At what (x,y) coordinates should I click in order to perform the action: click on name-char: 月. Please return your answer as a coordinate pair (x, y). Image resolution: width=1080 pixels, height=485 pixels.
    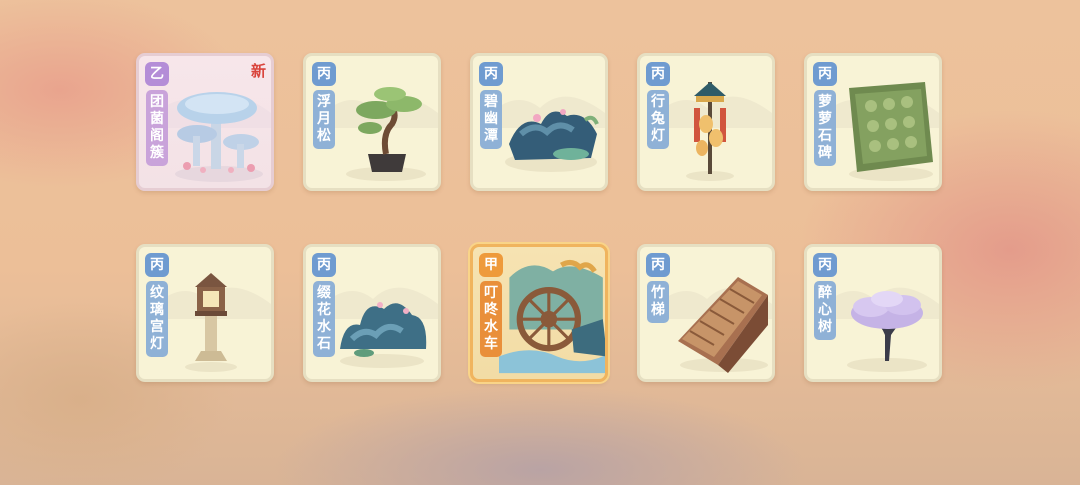
    Looking at the image, I should click on (324, 119).